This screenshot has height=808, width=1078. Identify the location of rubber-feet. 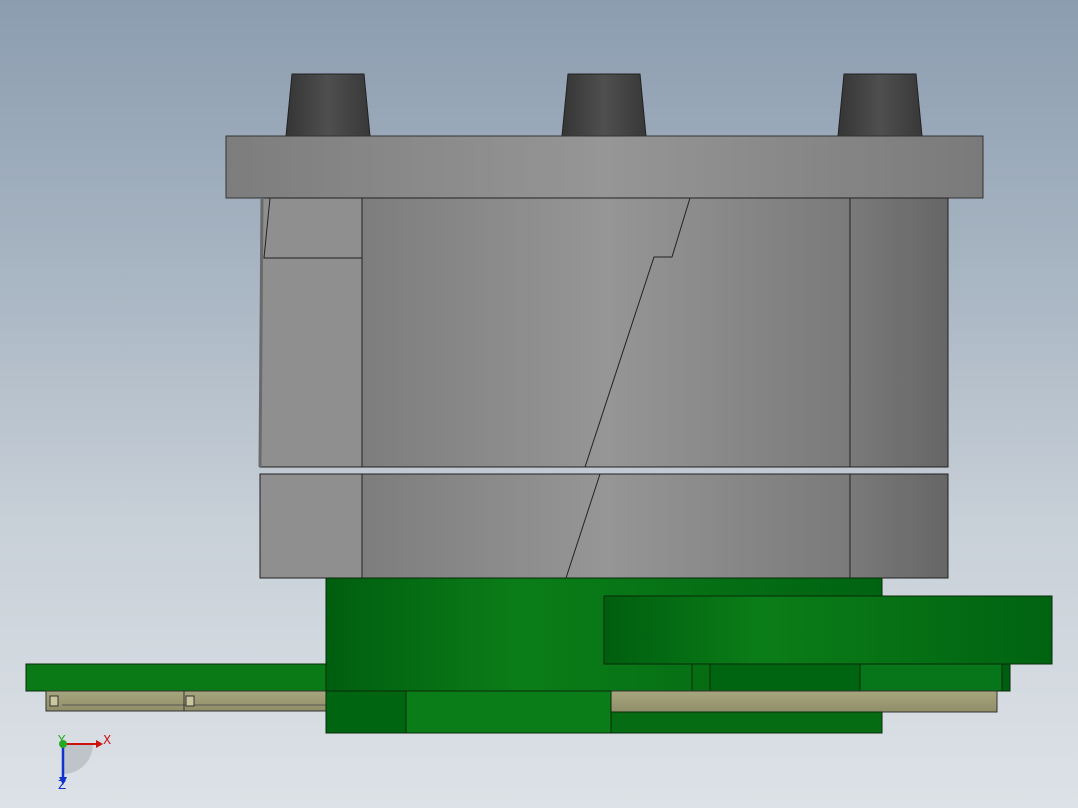
(604, 105).